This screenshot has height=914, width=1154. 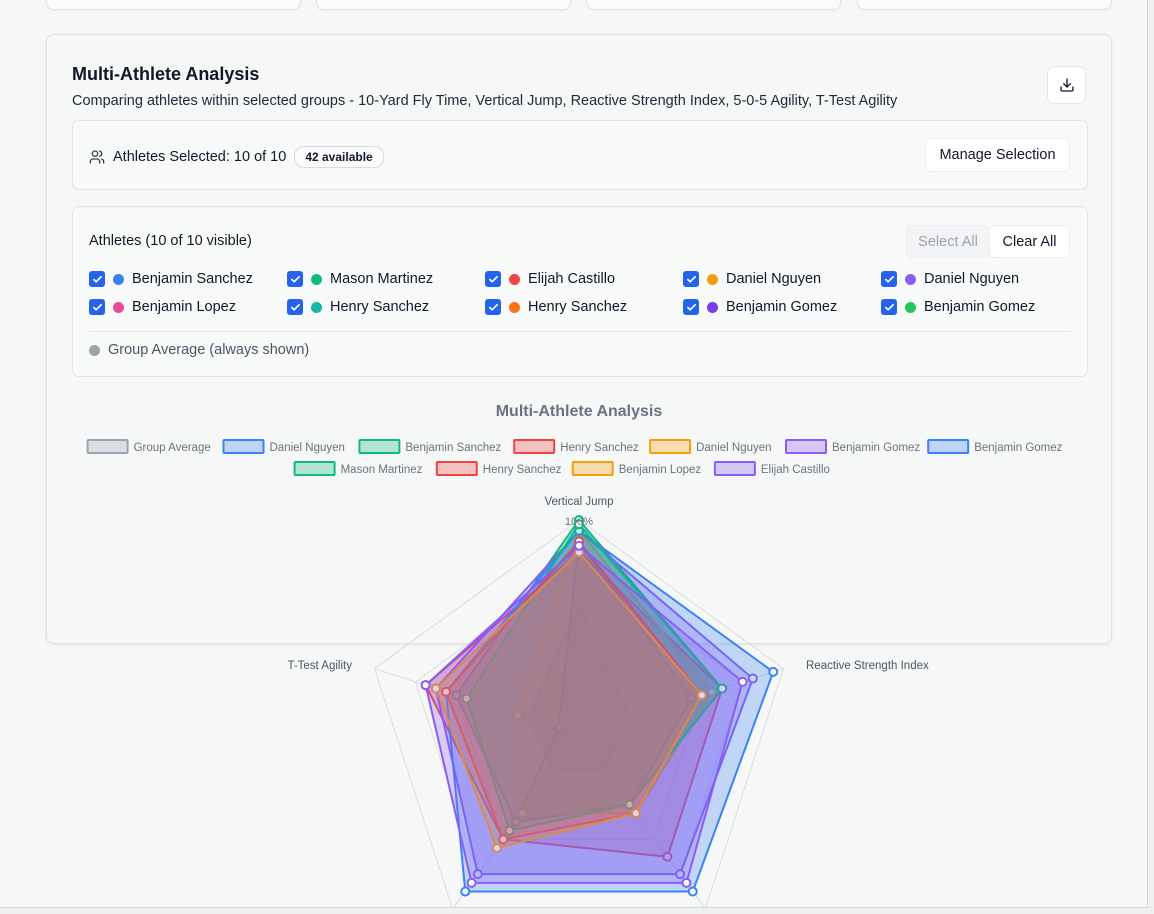 What do you see at coordinates (579, 522) in the screenshot?
I see `radar-tick-label: 100%` at bounding box center [579, 522].